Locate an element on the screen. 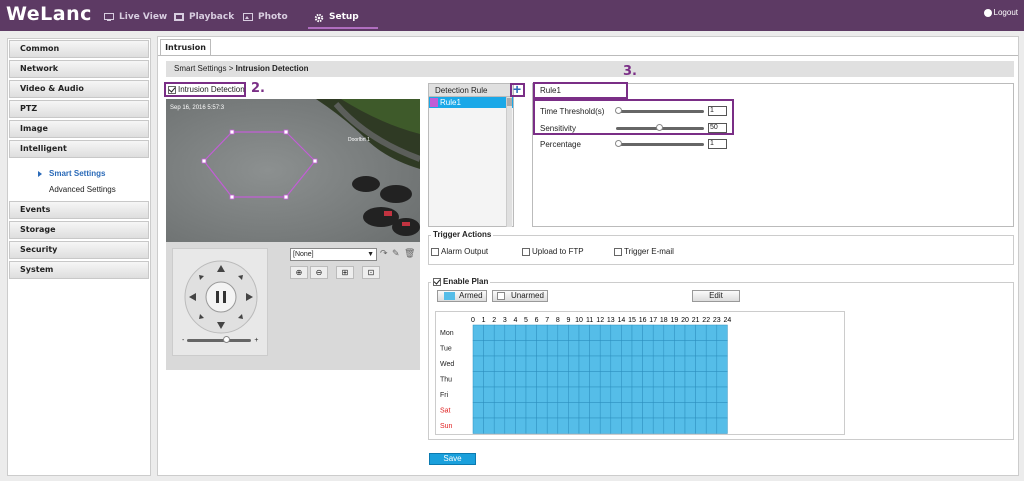 The width and height of the screenshot is (1024, 481). logout-button: Logout is located at coordinates (1000, 12).